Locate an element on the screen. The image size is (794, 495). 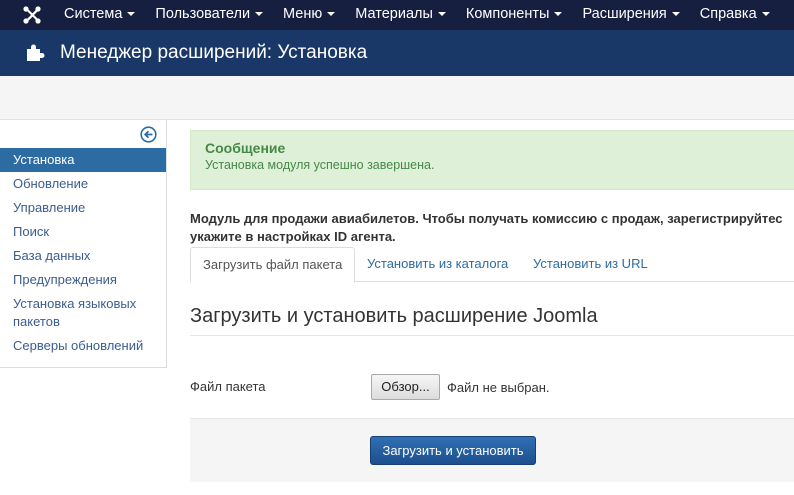
menu-label: Материалы is located at coordinates (394, 14).